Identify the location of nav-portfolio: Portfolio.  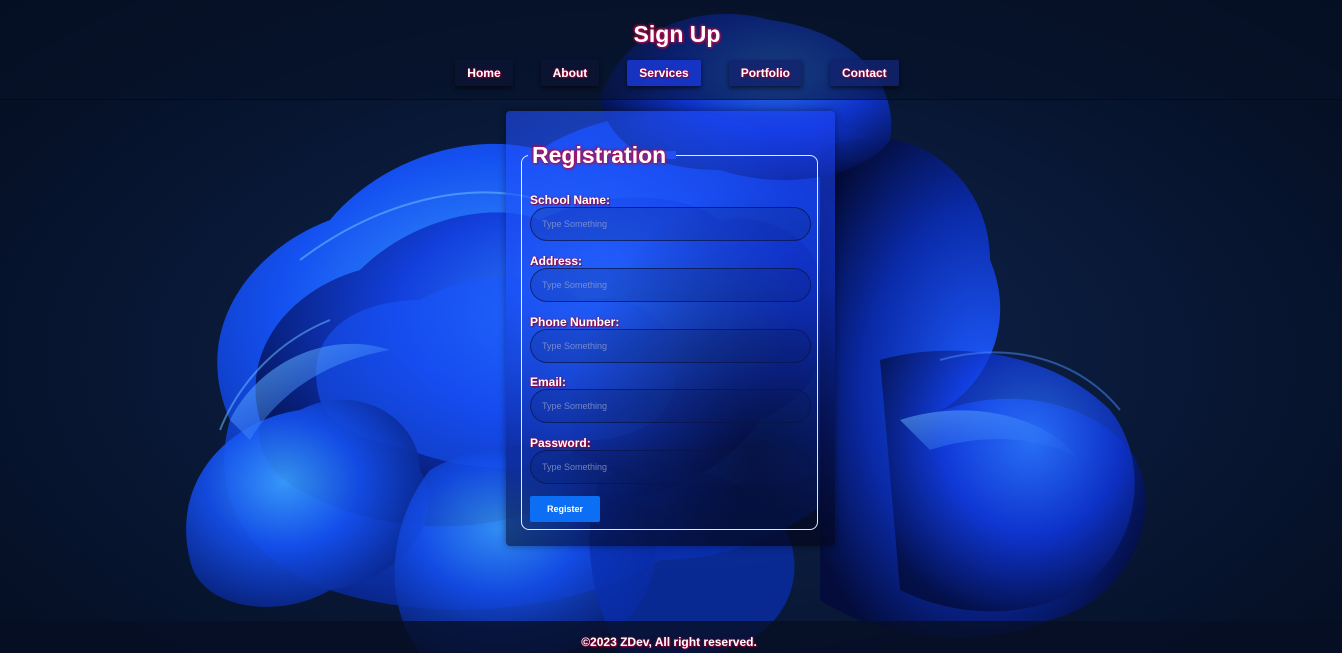
(765, 73).